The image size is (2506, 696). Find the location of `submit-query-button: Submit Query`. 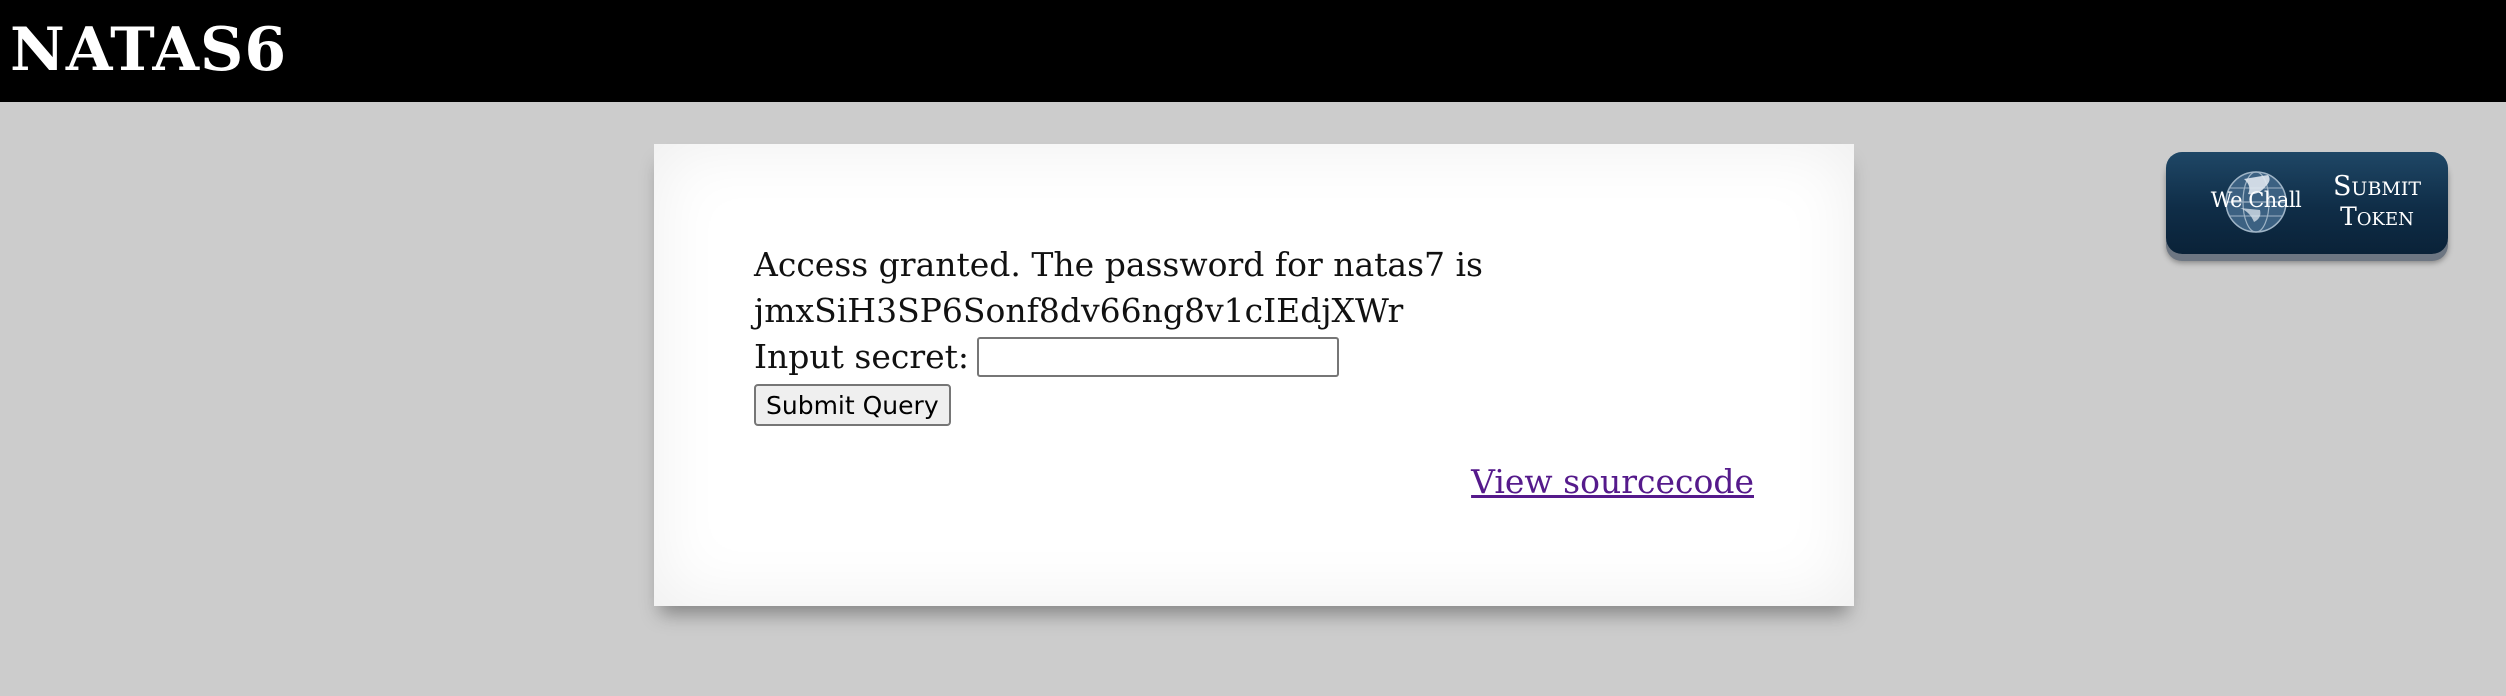

submit-query-button: Submit Query is located at coordinates (852, 405).